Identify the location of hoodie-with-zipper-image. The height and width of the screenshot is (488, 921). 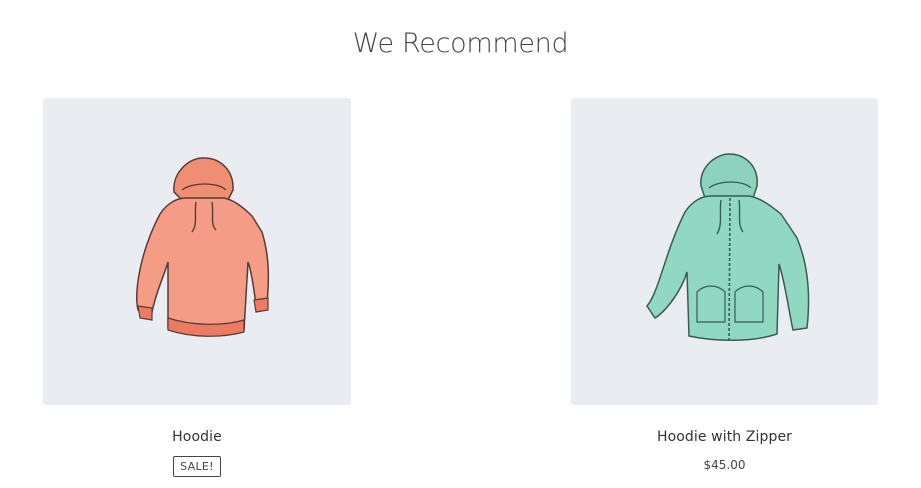
(727, 246).